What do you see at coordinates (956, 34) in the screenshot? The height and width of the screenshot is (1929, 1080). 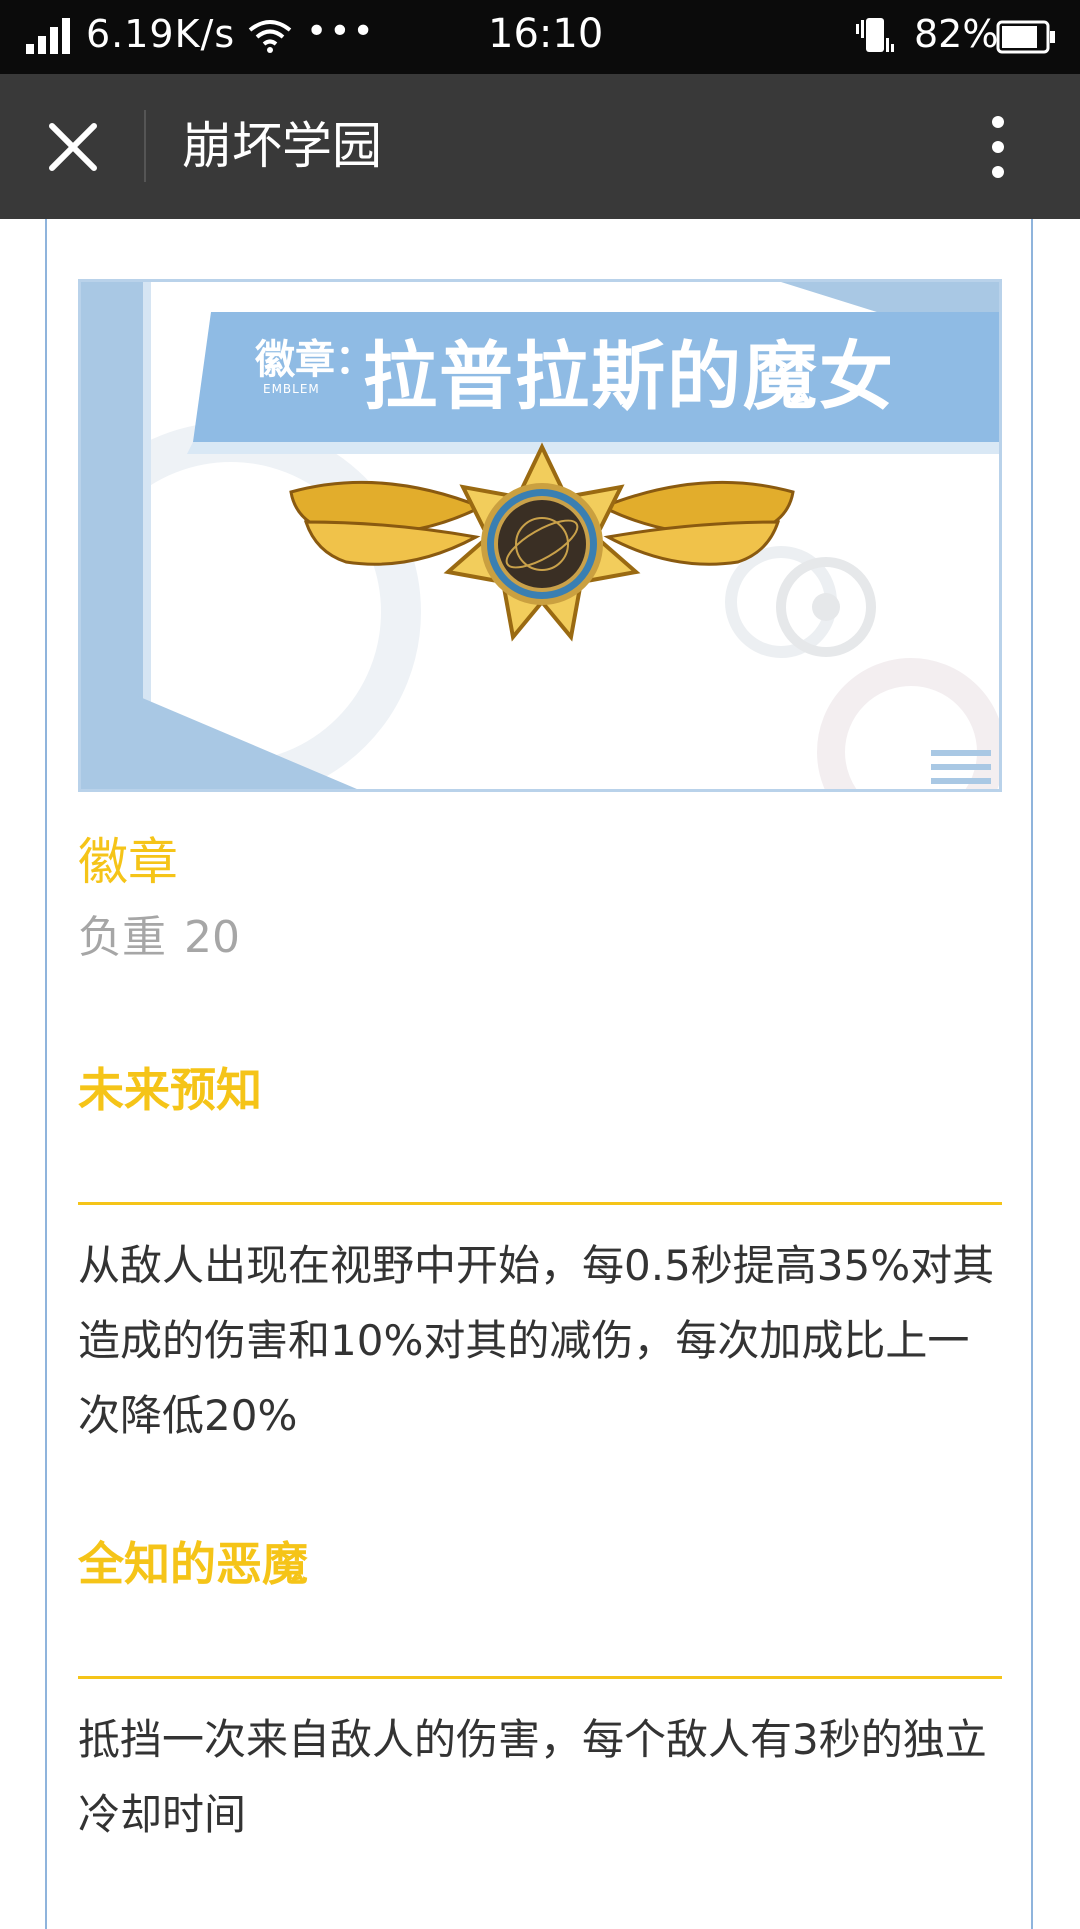 I see `battery-percent: 82%` at bounding box center [956, 34].